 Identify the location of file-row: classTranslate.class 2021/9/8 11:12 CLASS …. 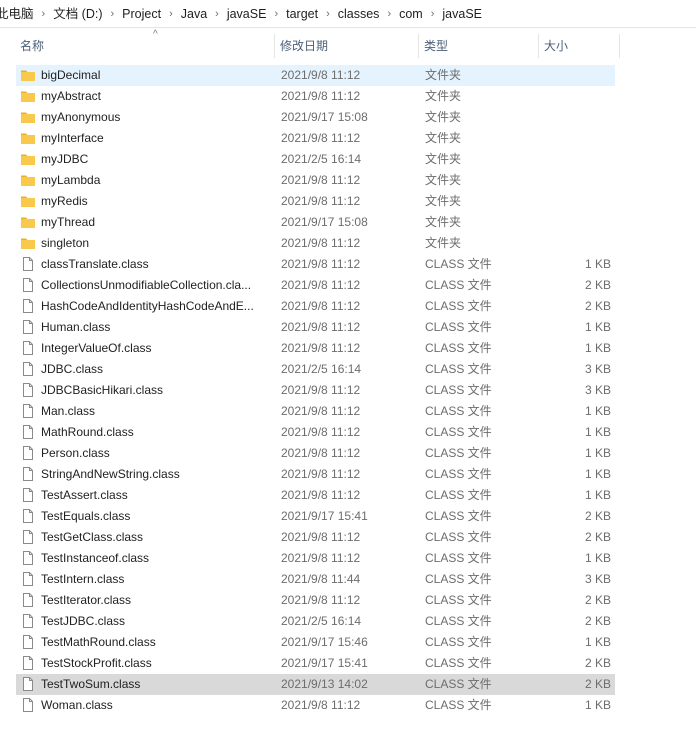
(315, 264).